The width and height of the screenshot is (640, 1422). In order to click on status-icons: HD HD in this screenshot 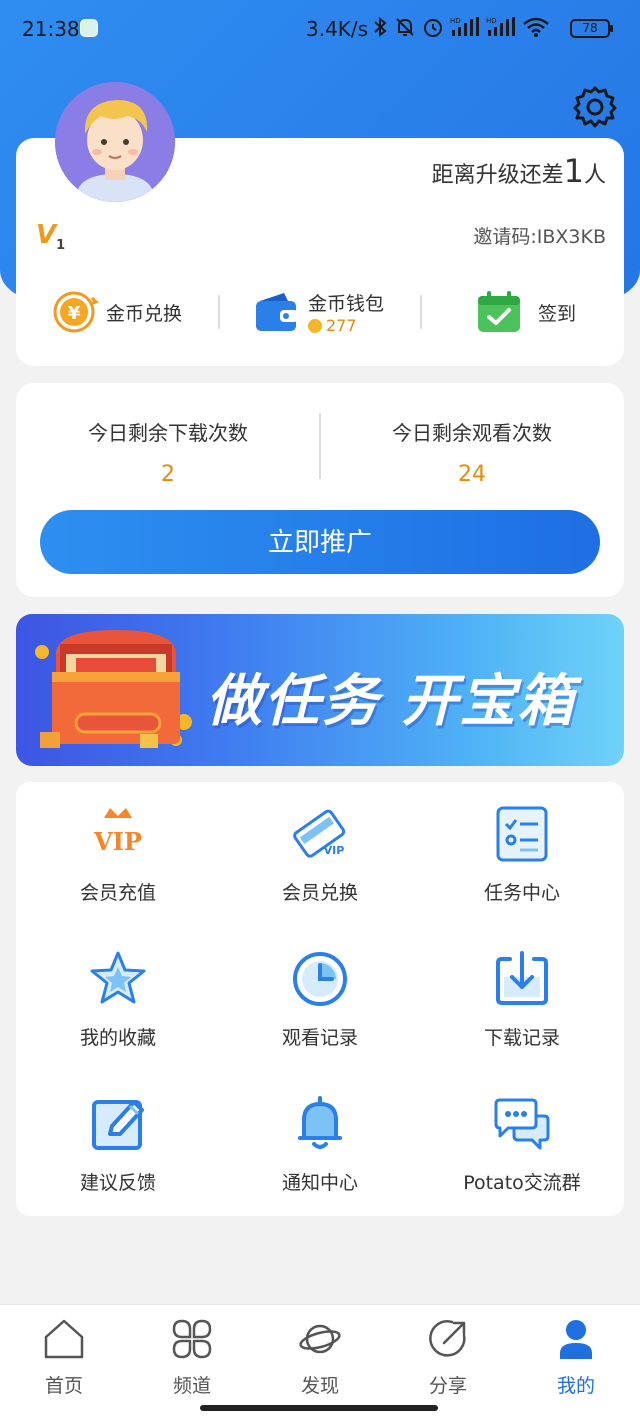, I will do `click(461, 27)`.